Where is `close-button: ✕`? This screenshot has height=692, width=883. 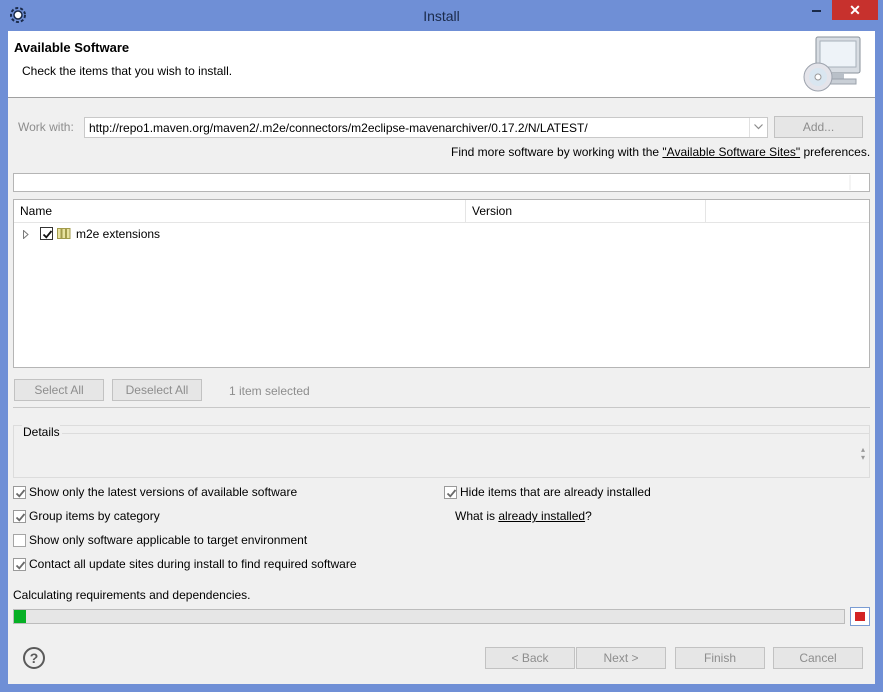 close-button: ✕ is located at coordinates (855, 10).